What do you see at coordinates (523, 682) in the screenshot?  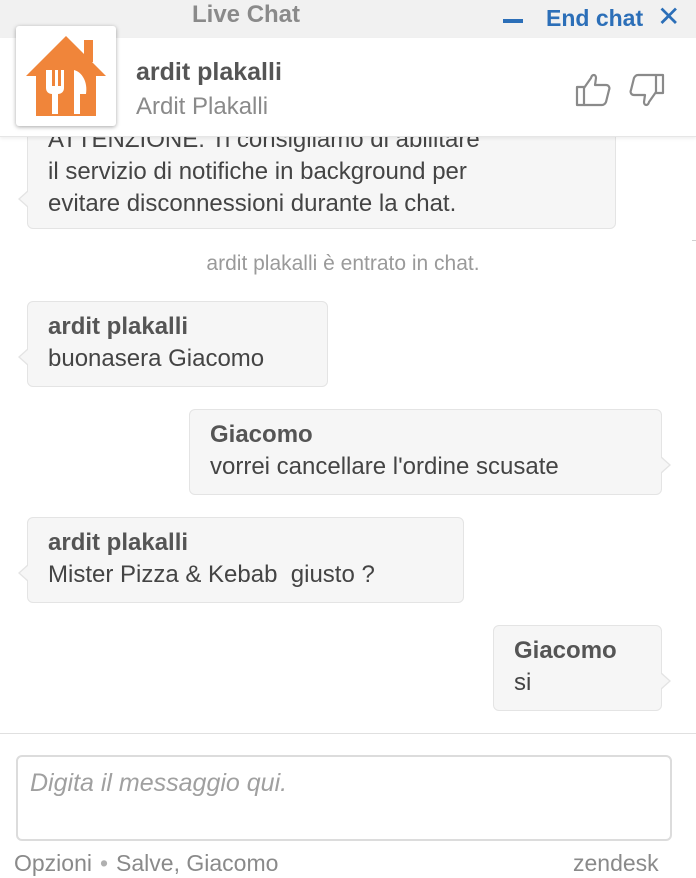 I see `message-text: si` at bounding box center [523, 682].